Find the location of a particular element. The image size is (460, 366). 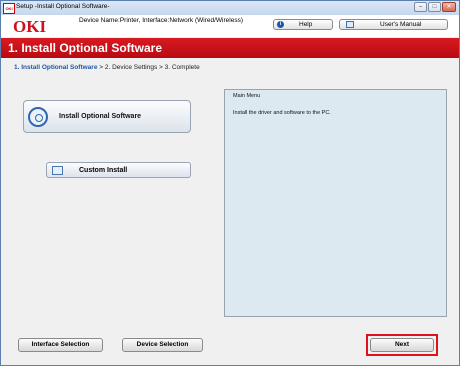

install-optional-software-label: Install Optional Software is located at coordinates (100, 116).